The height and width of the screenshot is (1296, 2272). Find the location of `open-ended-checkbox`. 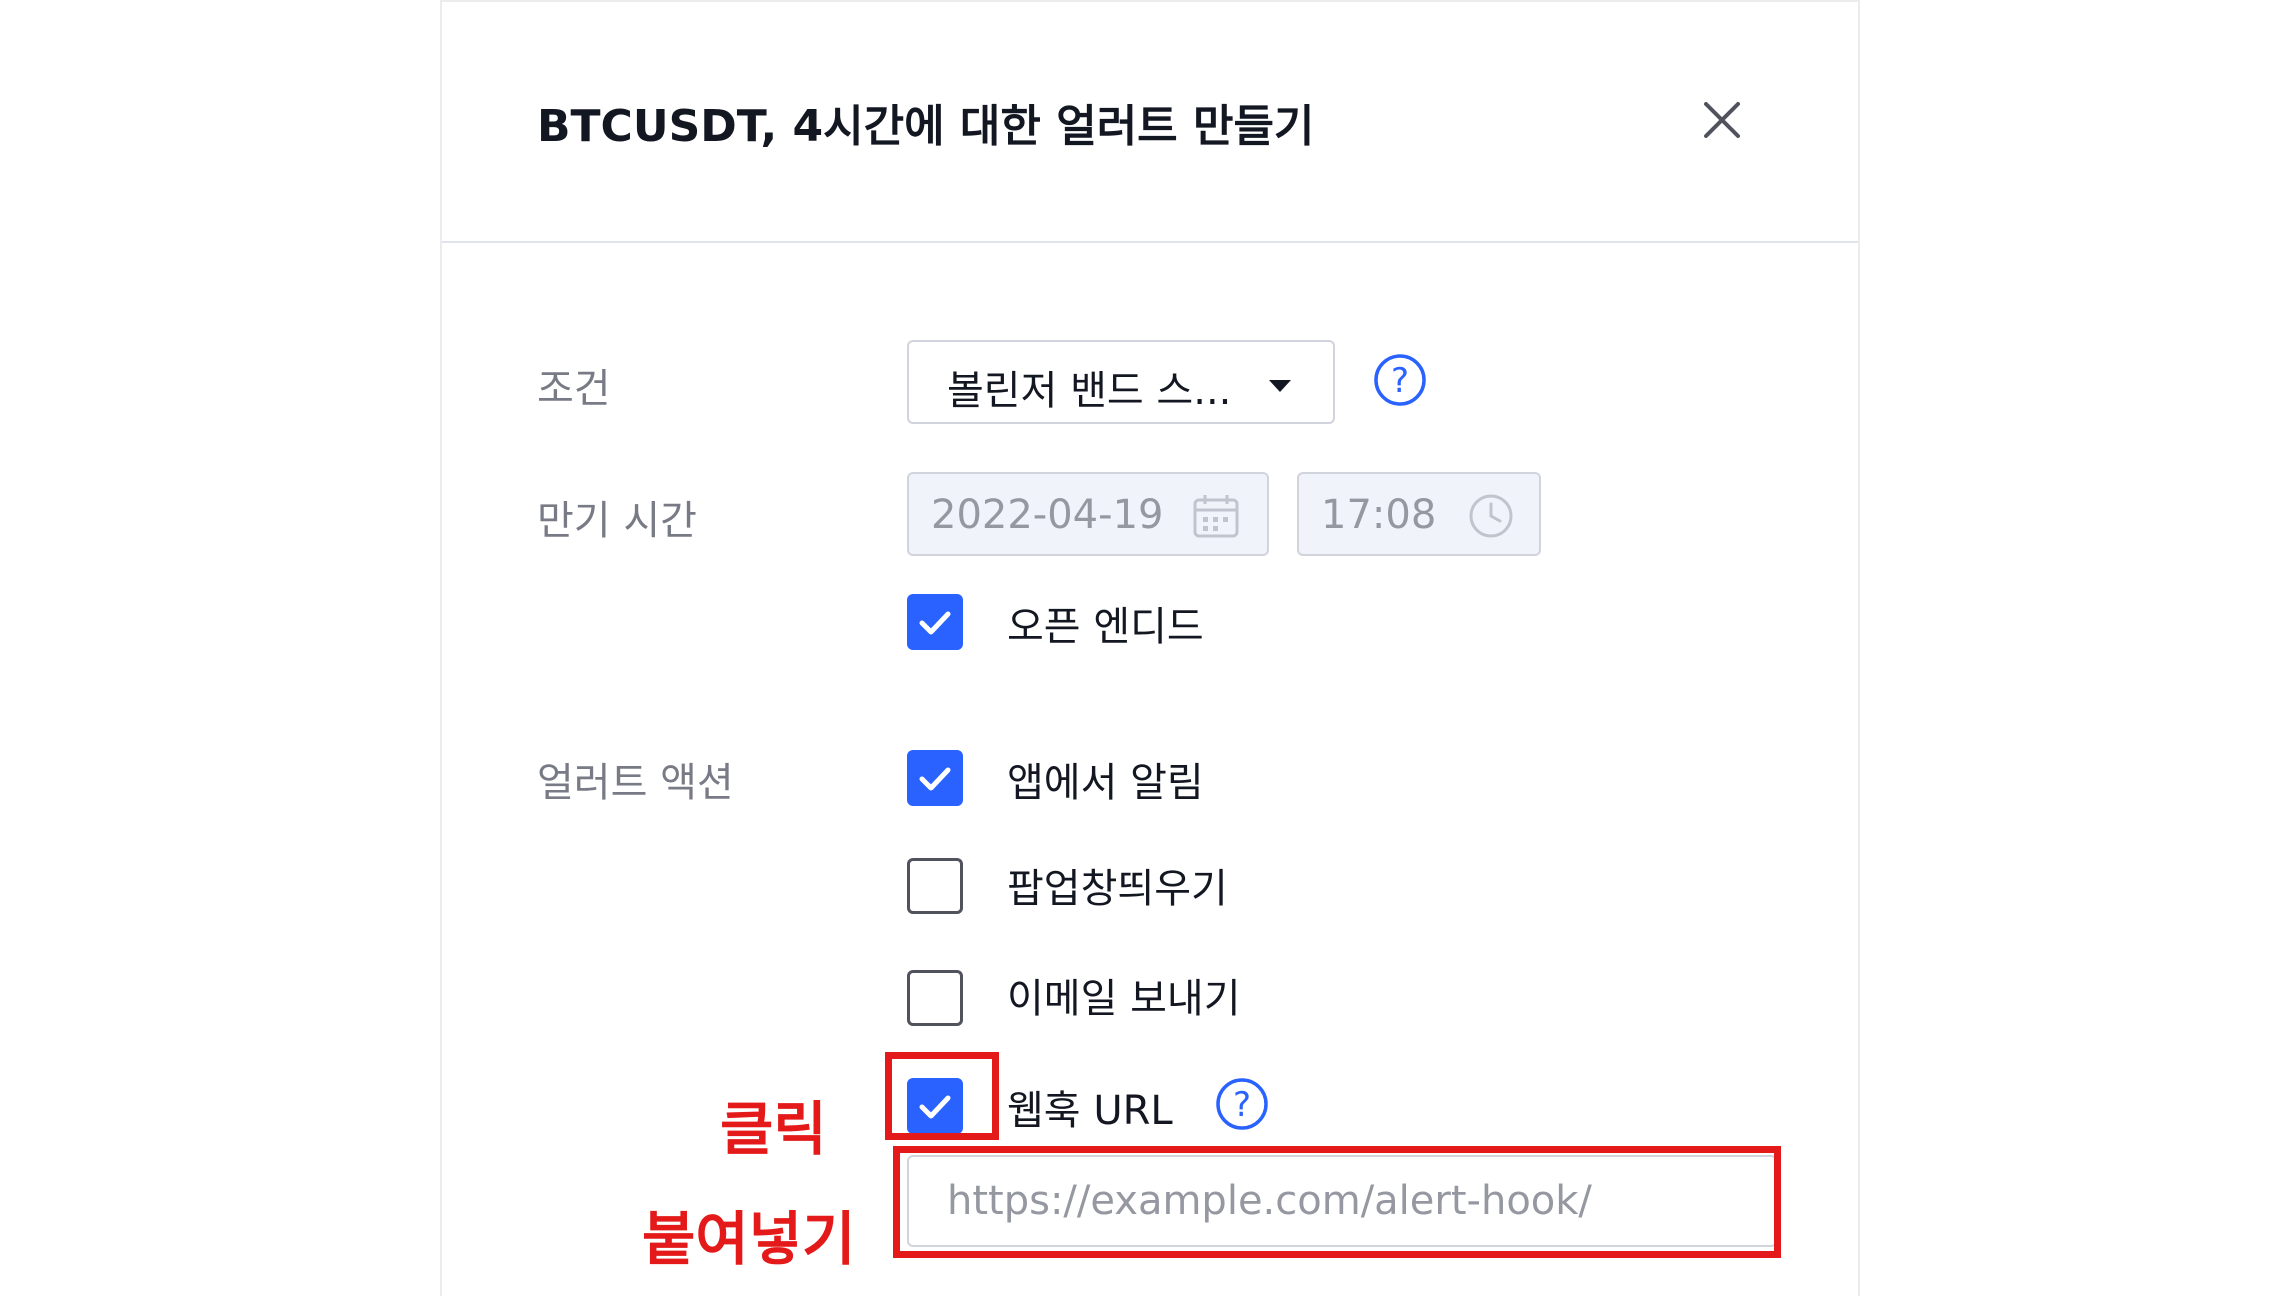

open-ended-checkbox is located at coordinates (935, 622).